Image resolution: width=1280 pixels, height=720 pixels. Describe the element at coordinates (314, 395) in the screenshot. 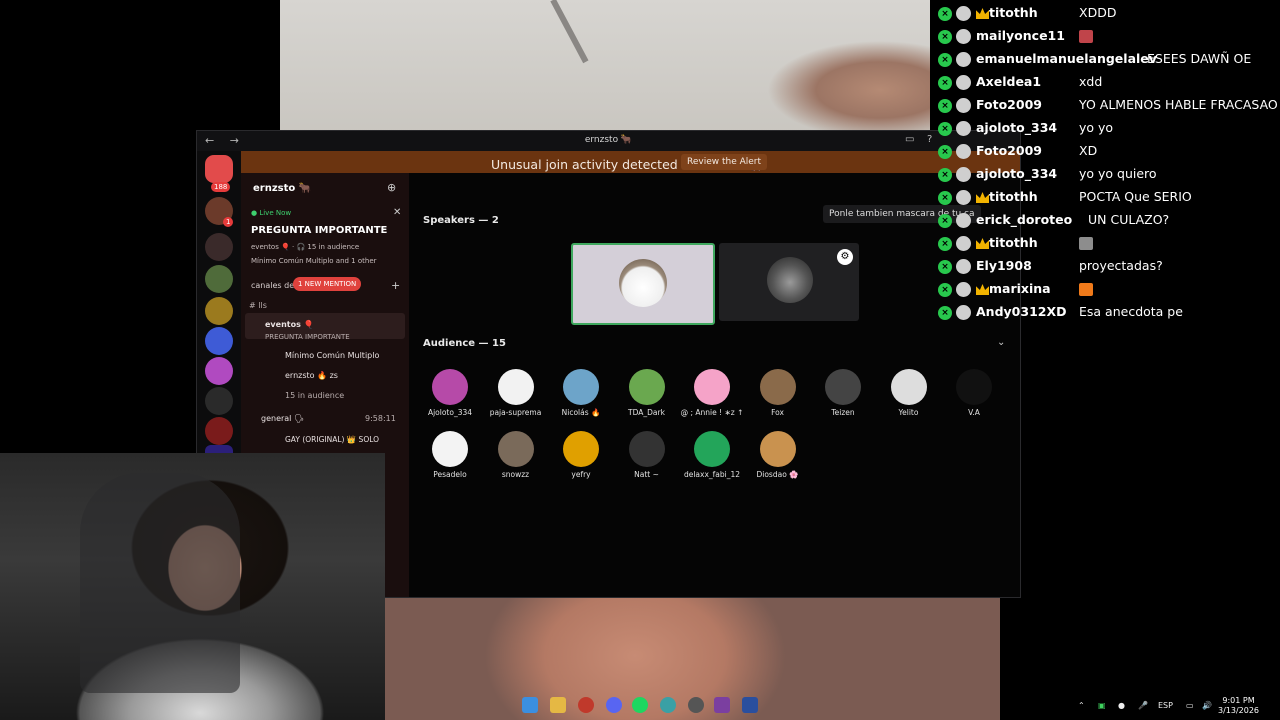

I see `audience-count: 15 in audience` at that location.